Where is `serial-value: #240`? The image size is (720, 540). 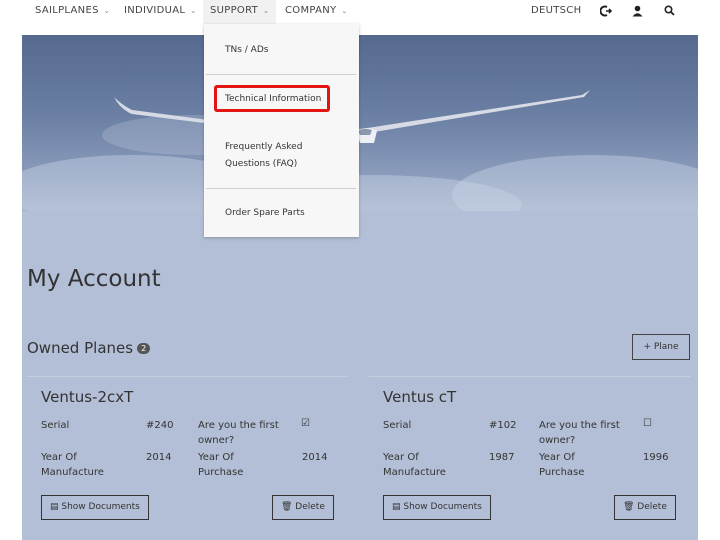 serial-value: #240 is located at coordinates (160, 425).